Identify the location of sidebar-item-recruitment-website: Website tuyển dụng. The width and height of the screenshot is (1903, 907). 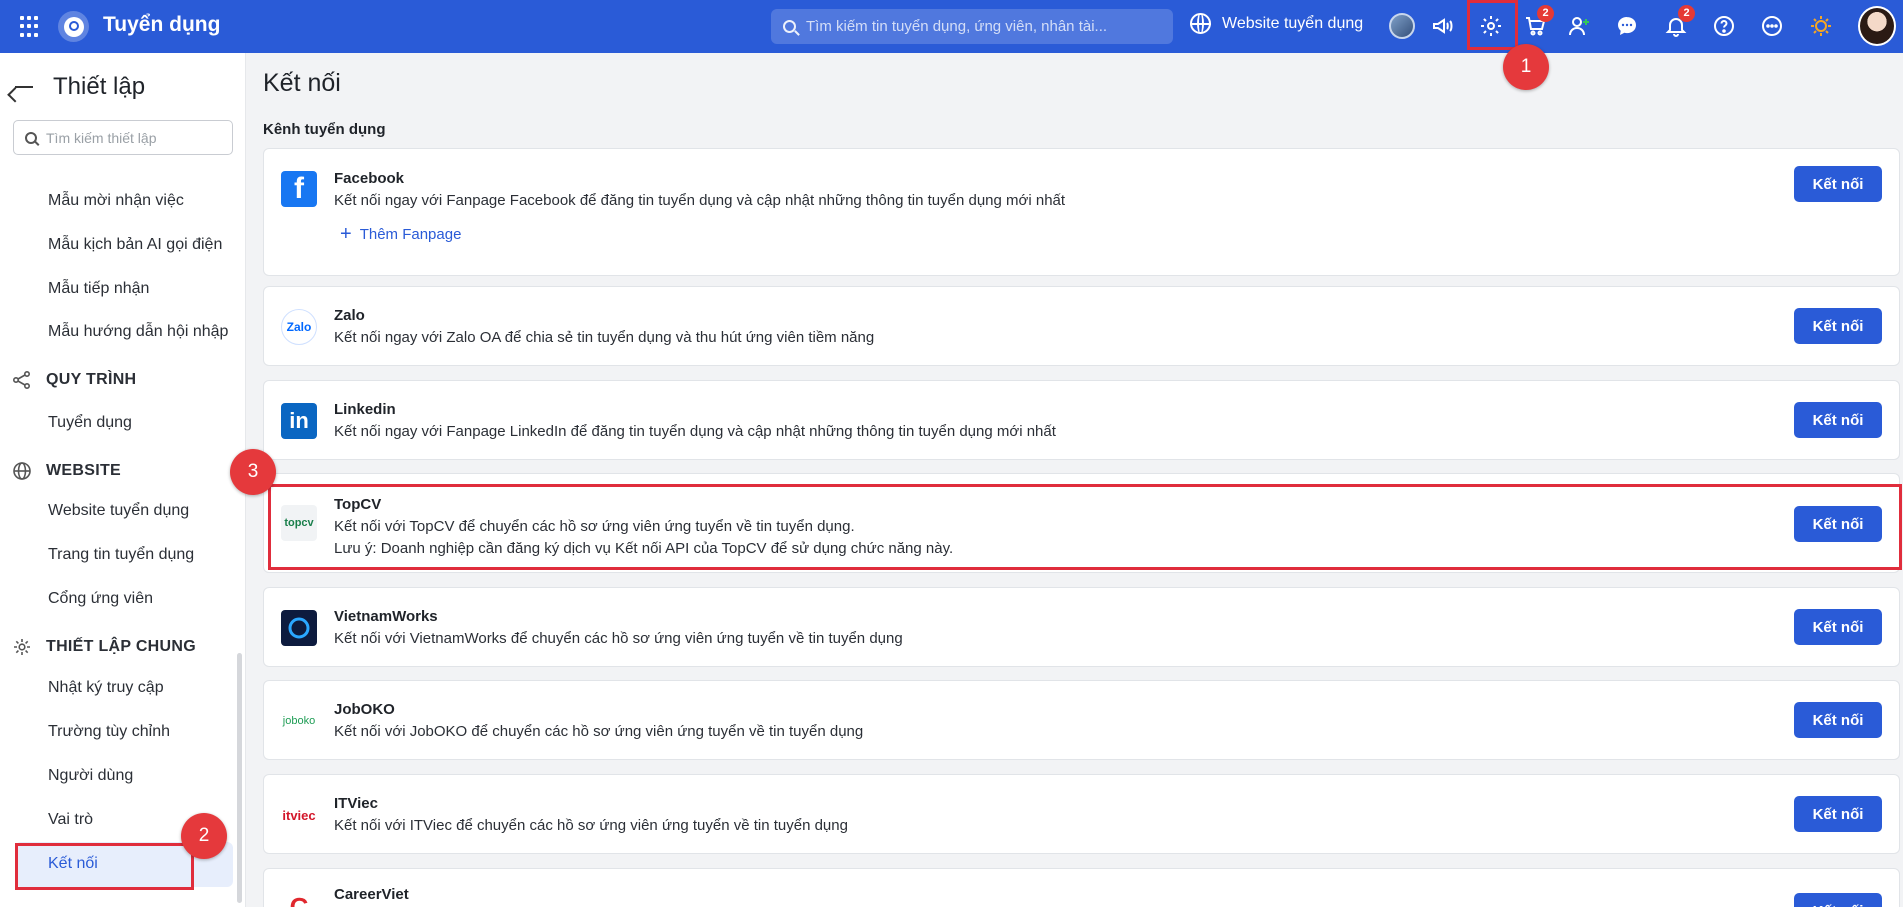
(118, 511).